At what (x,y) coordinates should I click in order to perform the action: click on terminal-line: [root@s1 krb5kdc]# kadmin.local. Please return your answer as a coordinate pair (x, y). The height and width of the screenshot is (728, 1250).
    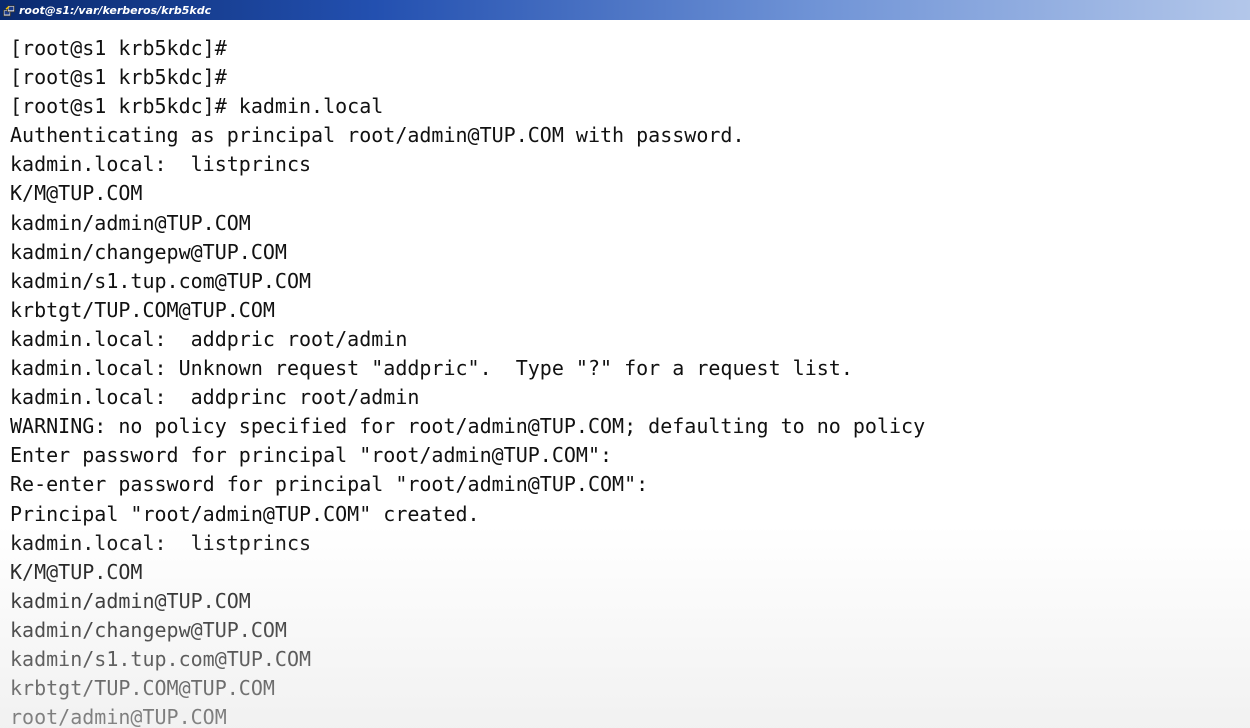
    Looking at the image, I should click on (197, 106).